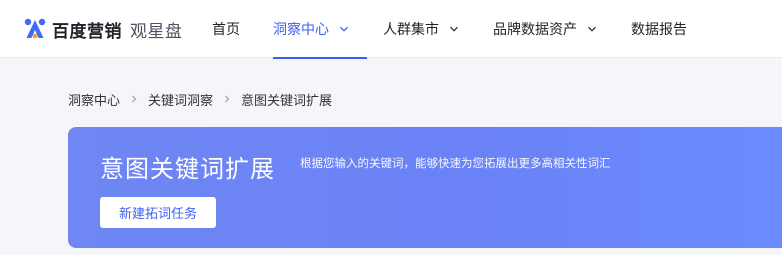  I want to click on page-description: 根据您输入的关键词，能够快速为您拓展出更多高相关性词汇, so click(455, 163).